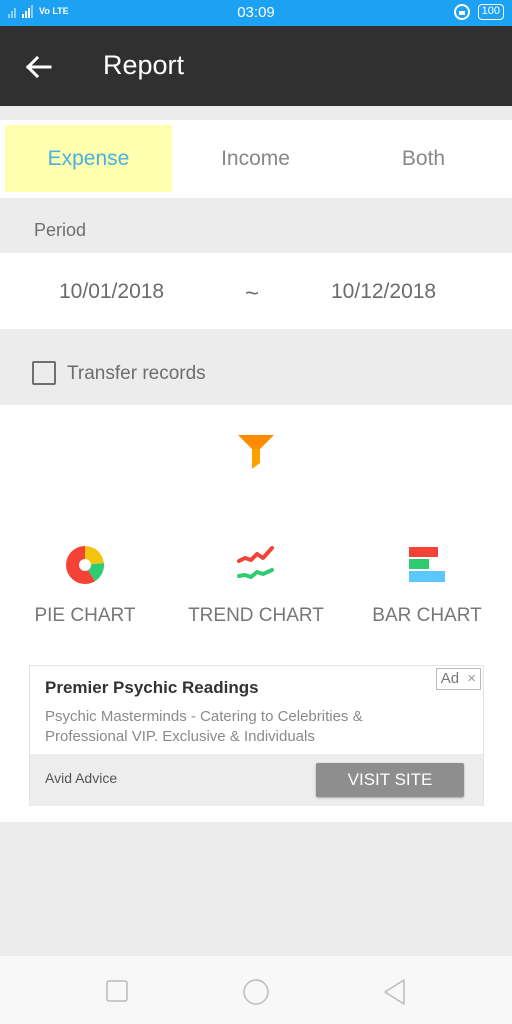 The height and width of the screenshot is (1024, 512). What do you see at coordinates (256, 66) in the screenshot?
I see `app-bar: Report` at bounding box center [256, 66].